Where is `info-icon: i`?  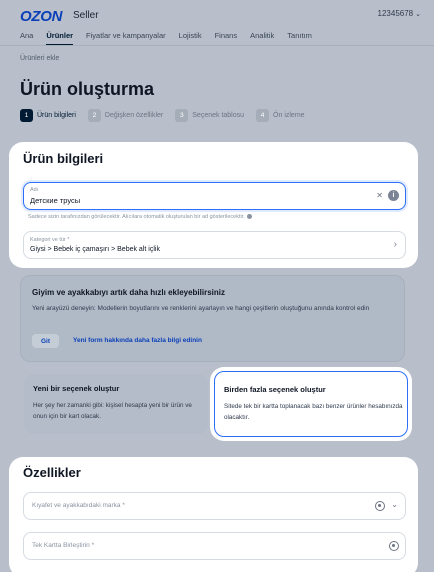 info-icon: i is located at coordinates (393, 195).